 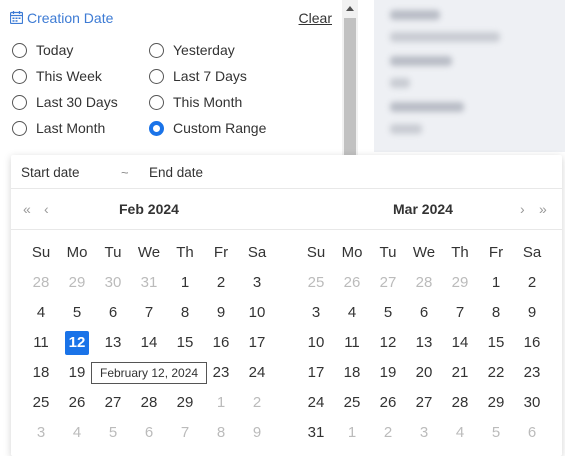 I want to click on clear-button: Clear, so click(x=315, y=18).